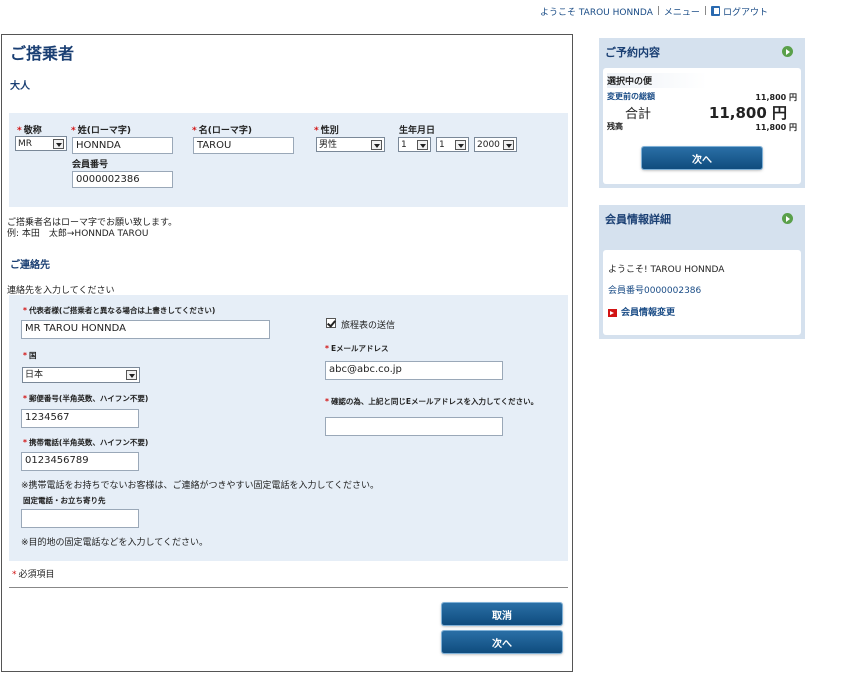 The height and width of the screenshot is (675, 865). What do you see at coordinates (78, 234) in the screenshot?
I see `romaji-example: 例: 本田 太郎→HONNDA TAROU` at bounding box center [78, 234].